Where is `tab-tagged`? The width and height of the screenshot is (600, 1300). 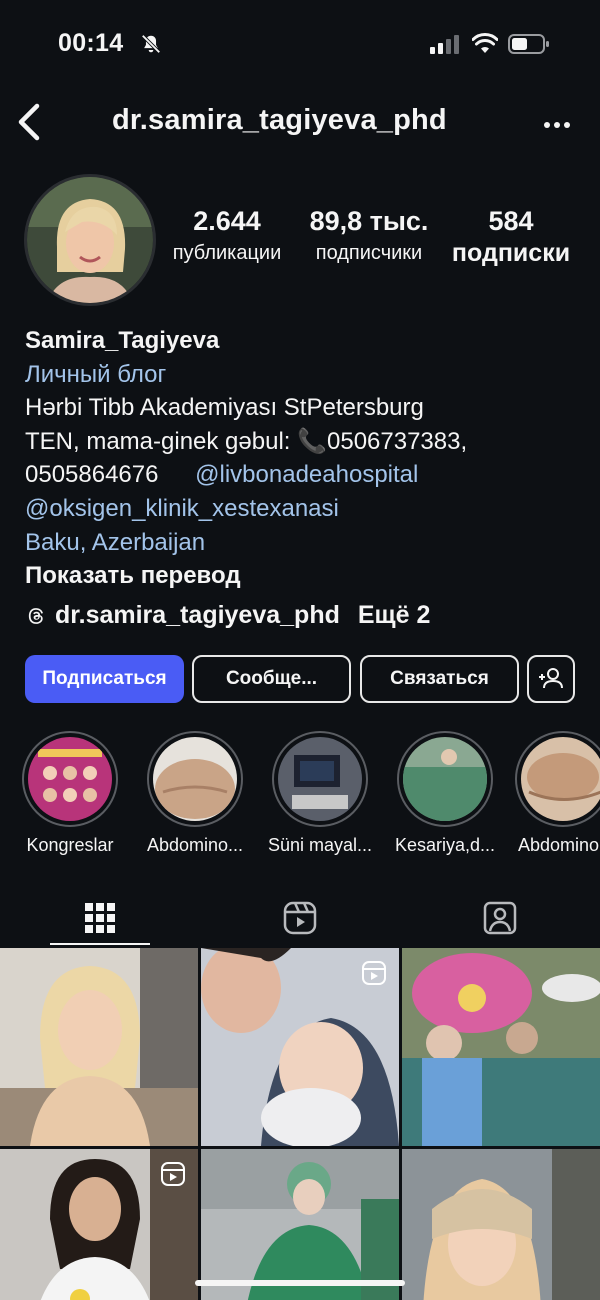
tab-tagged is located at coordinates (500, 918).